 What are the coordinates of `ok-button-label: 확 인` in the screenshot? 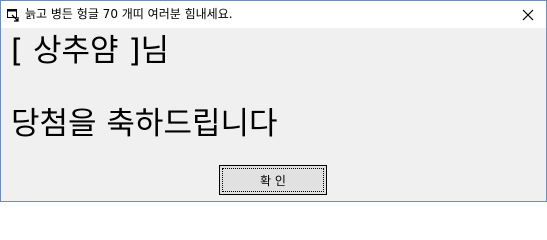 It's located at (273, 180).